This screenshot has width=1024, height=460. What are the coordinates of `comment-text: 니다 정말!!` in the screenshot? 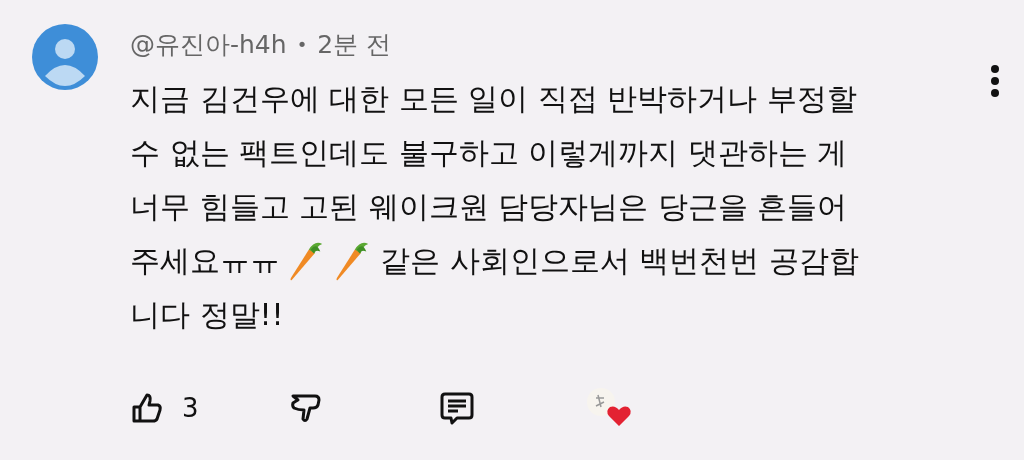 It's located at (207, 314).